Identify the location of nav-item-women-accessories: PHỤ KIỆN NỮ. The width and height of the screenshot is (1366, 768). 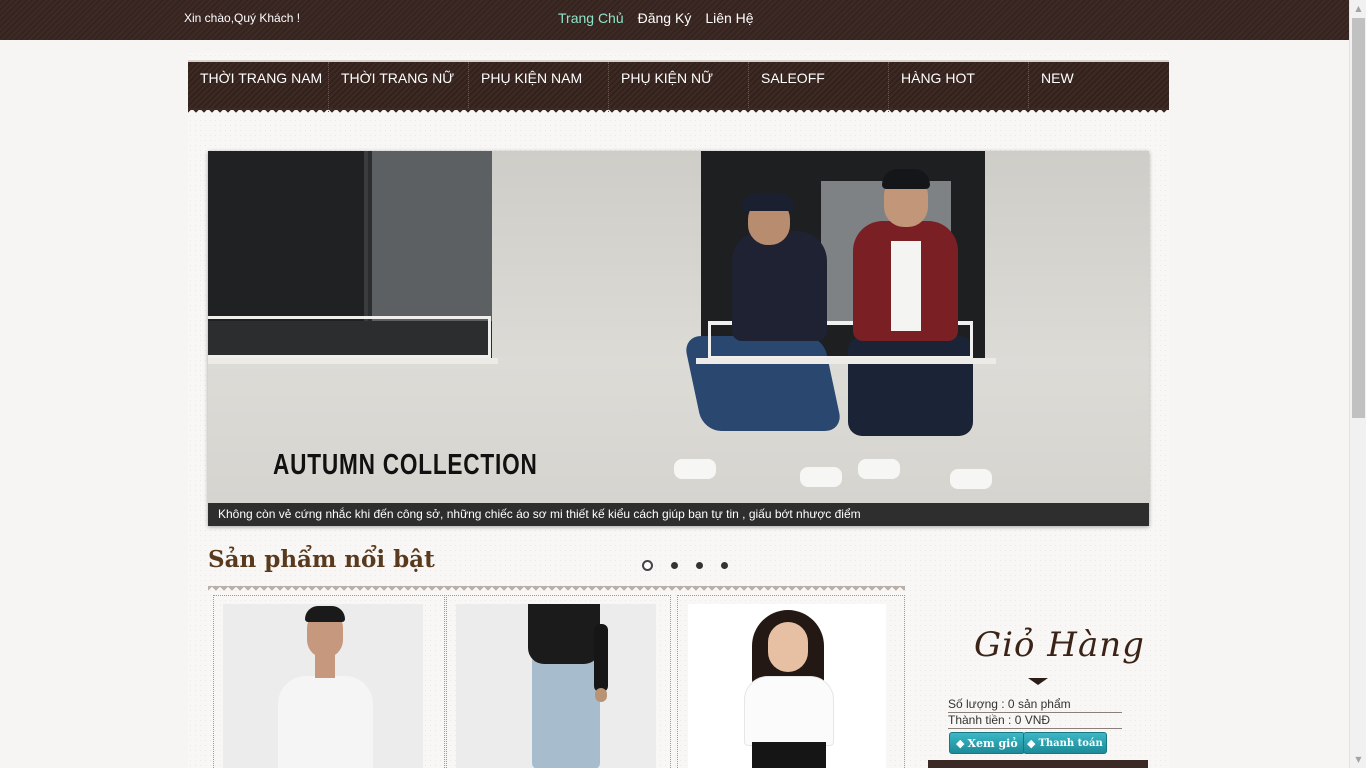
(678, 87).